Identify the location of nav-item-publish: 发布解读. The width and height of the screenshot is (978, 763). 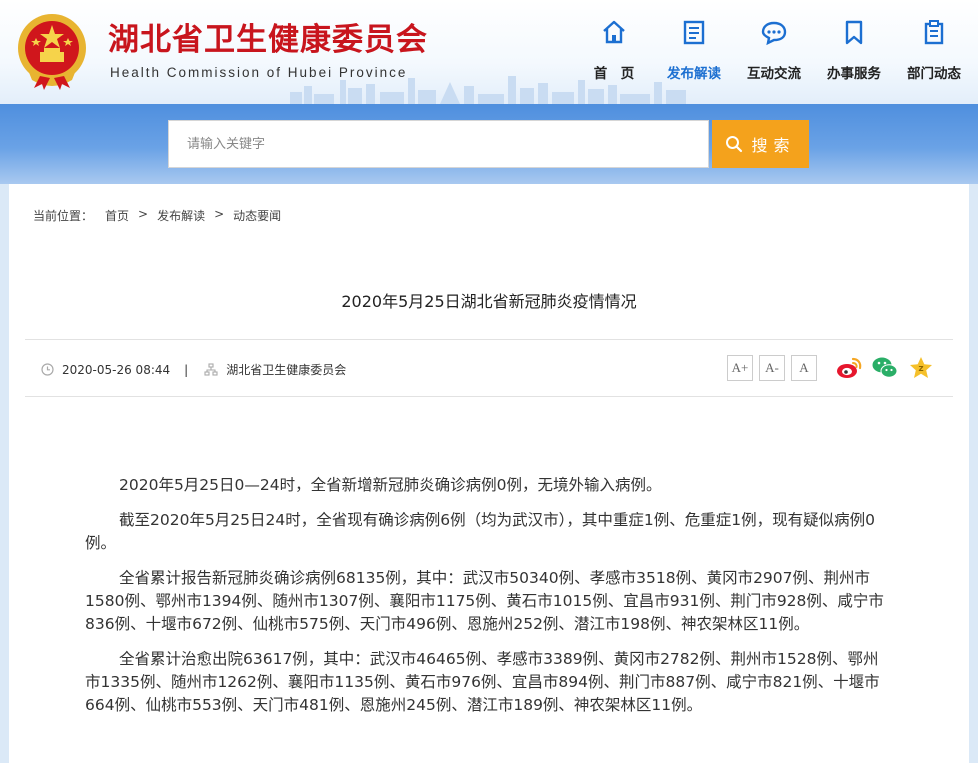
(694, 50).